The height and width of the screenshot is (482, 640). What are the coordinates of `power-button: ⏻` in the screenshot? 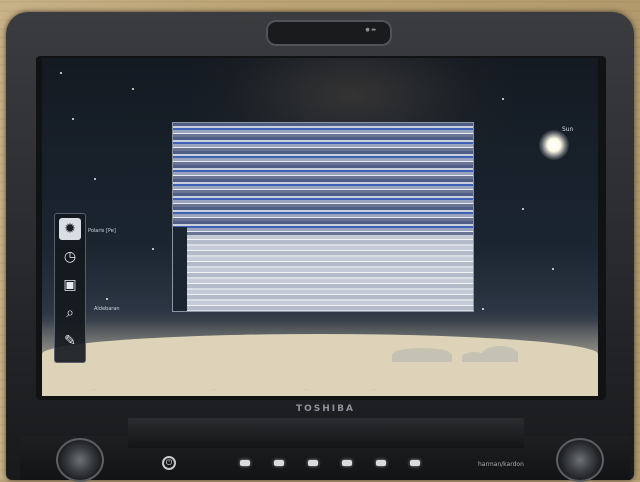 It's located at (169, 463).